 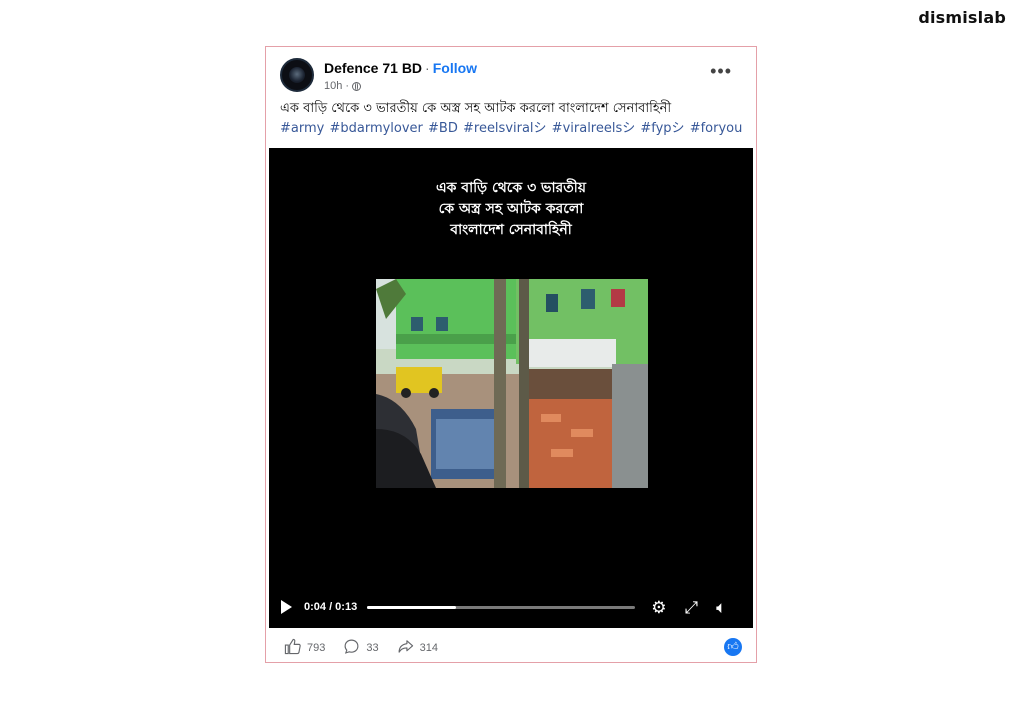 What do you see at coordinates (351, 648) in the screenshot?
I see `comment-icon` at bounding box center [351, 648].